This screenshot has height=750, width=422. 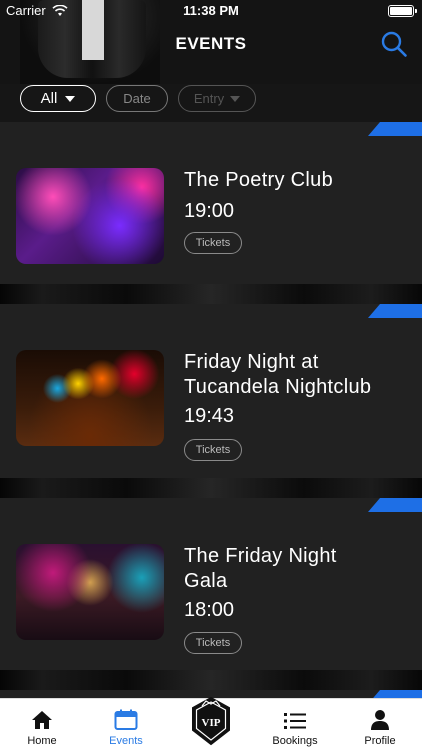 I want to click on tab-vip: VIP, so click(x=211, y=721).